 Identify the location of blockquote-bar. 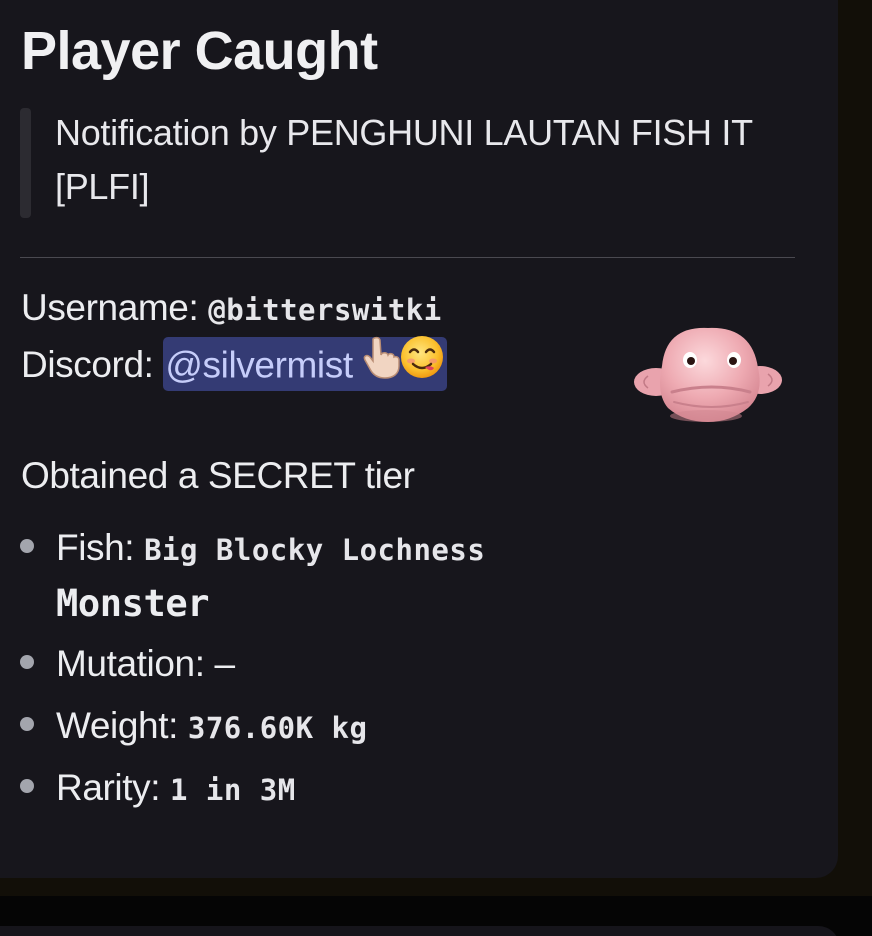
(25, 163).